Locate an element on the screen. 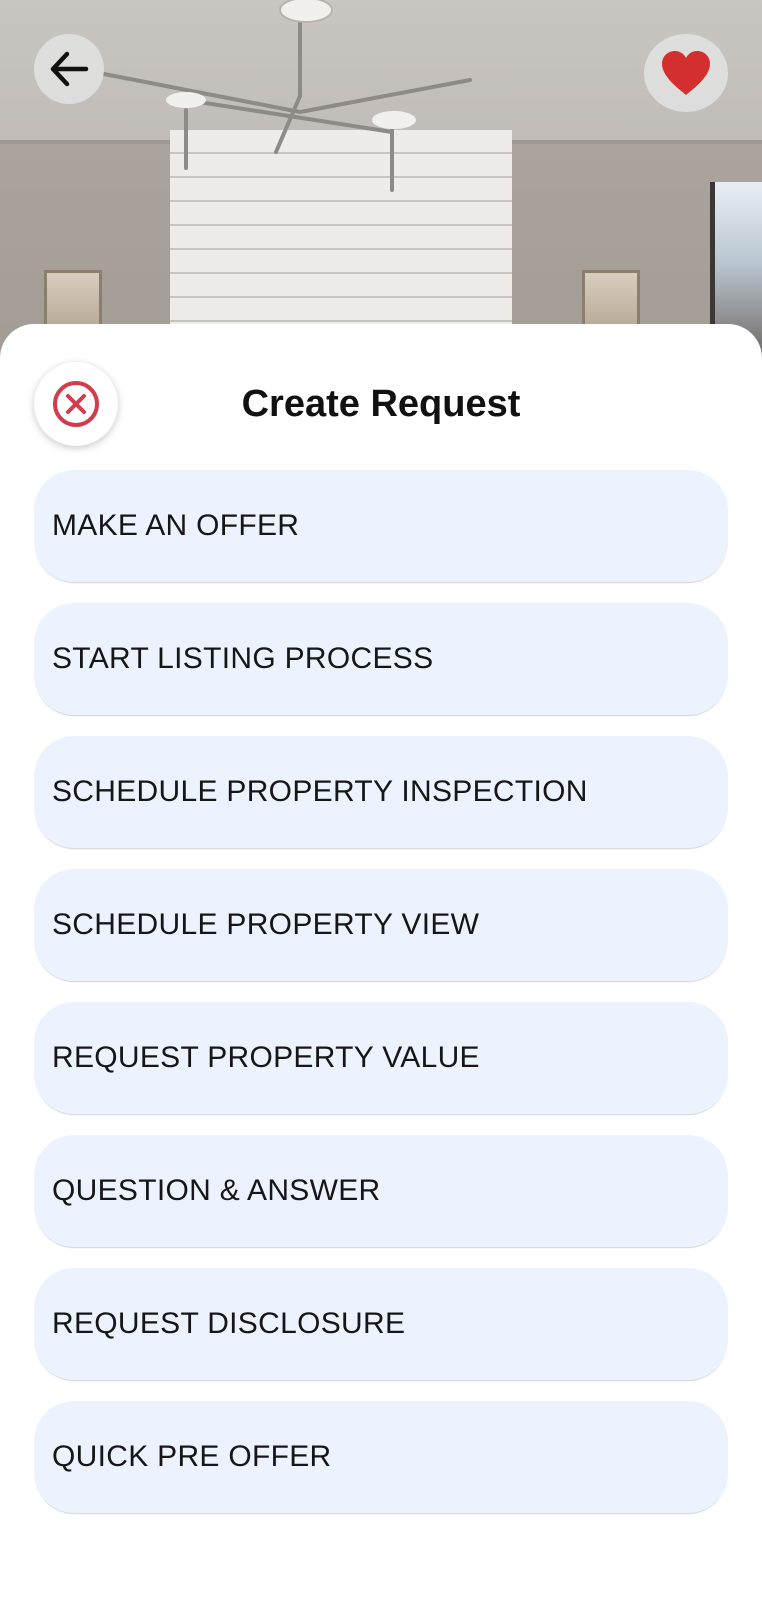  option-schedule-property-inspection: SCHEDULE PROPERTY INSPECTION is located at coordinates (381, 792).